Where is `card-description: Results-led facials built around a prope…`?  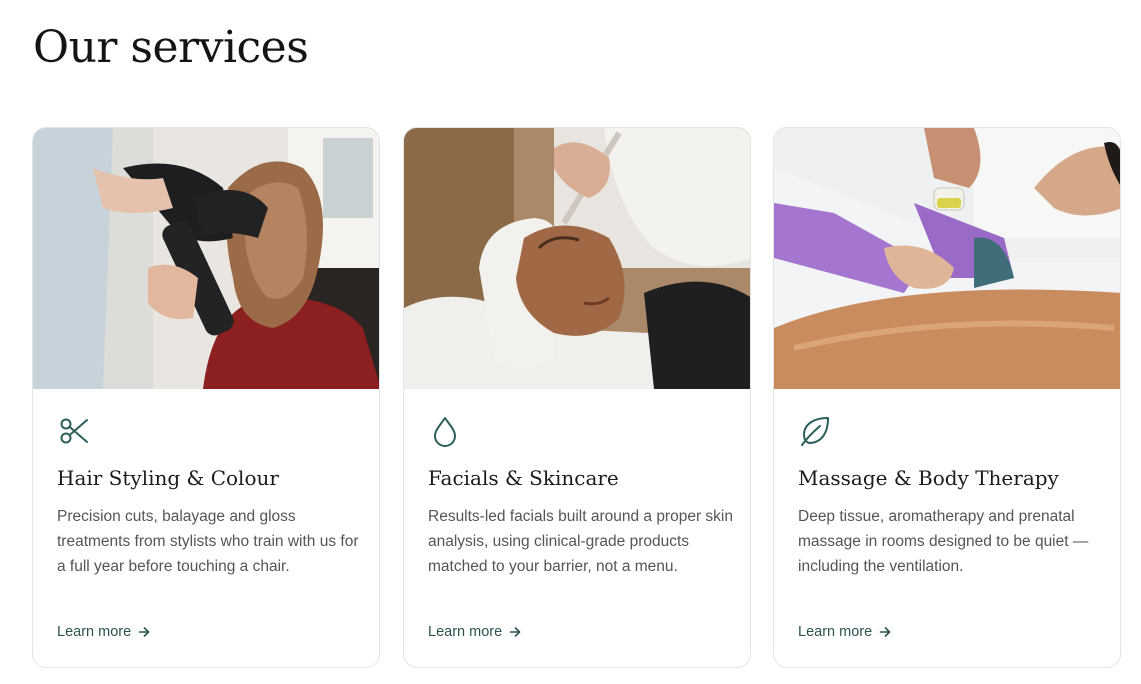
card-description: Results-led facials built around a prope… is located at coordinates (580, 541).